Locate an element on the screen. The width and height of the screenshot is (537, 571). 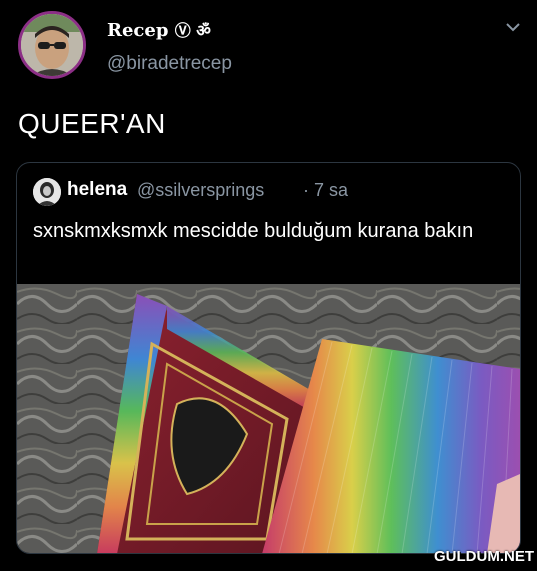
quote-timestamp: · 7 sa is located at coordinates (325, 190).